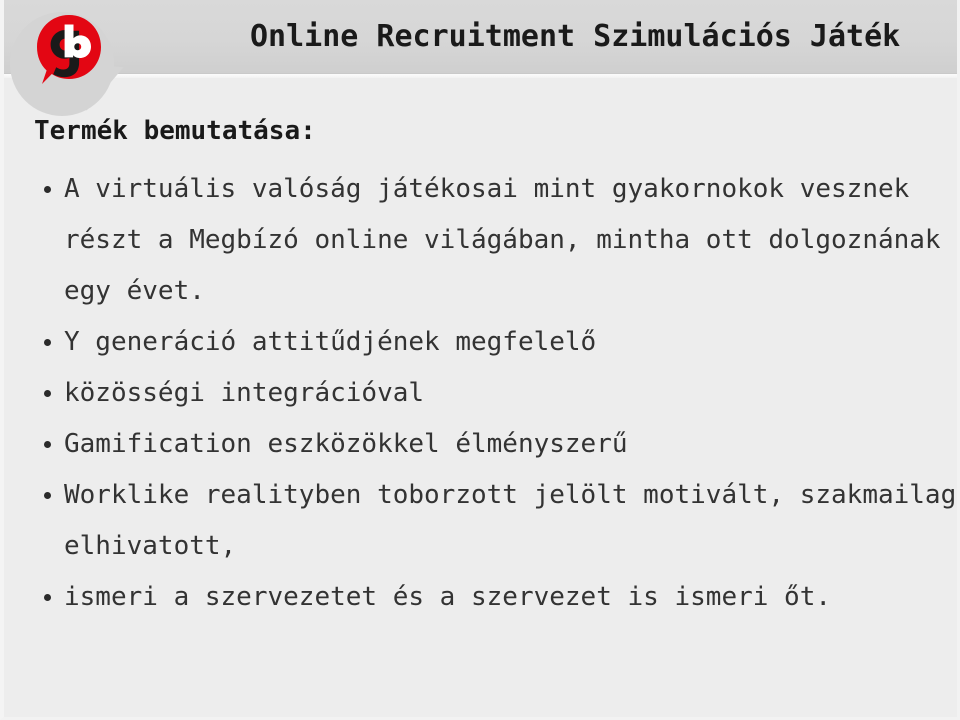  I want to click on list-item-label: Gamification eszközökkel élményszerű, so click(346, 444).